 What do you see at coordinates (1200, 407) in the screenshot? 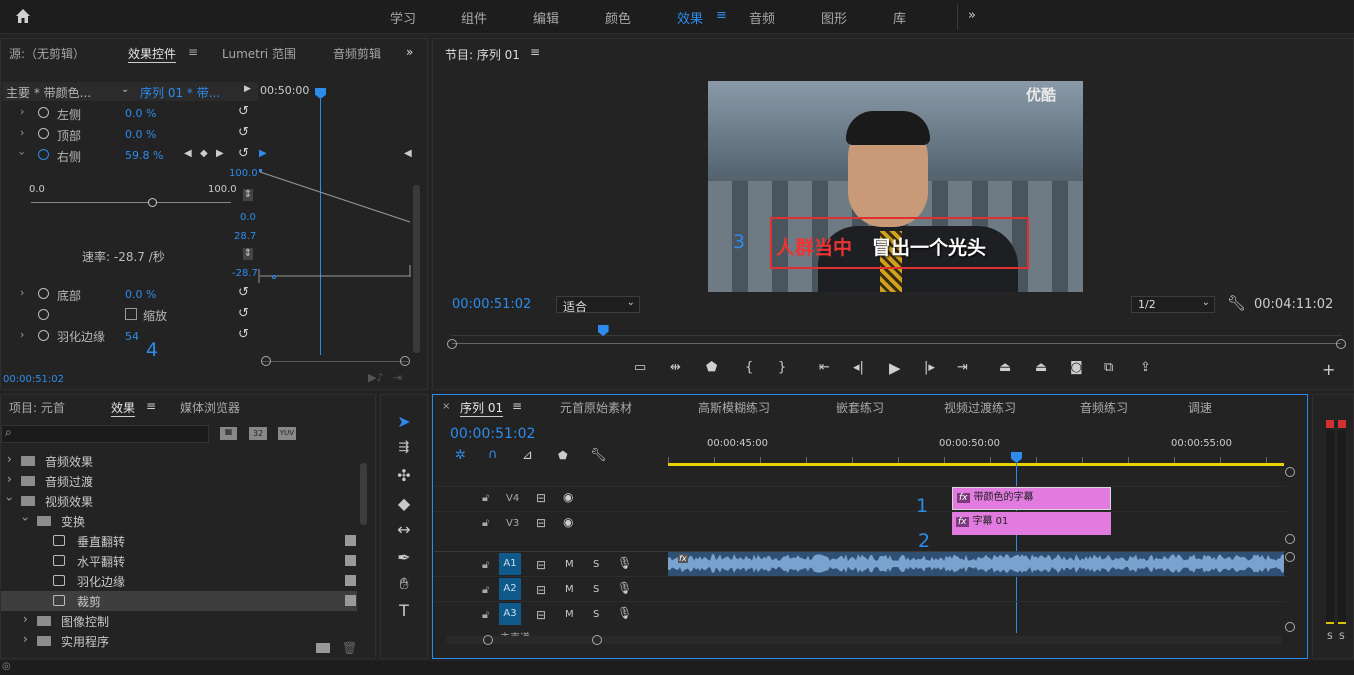
I see `tab-sequence: 调速` at bounding box center [1200, 407].